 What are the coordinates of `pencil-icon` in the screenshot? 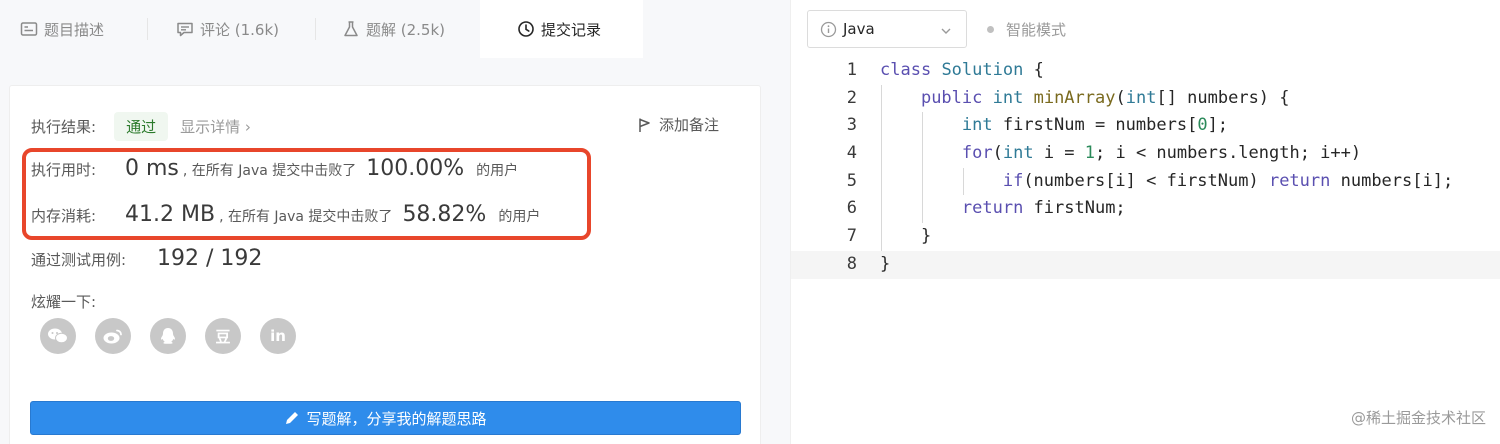 It's located at (292, 418).